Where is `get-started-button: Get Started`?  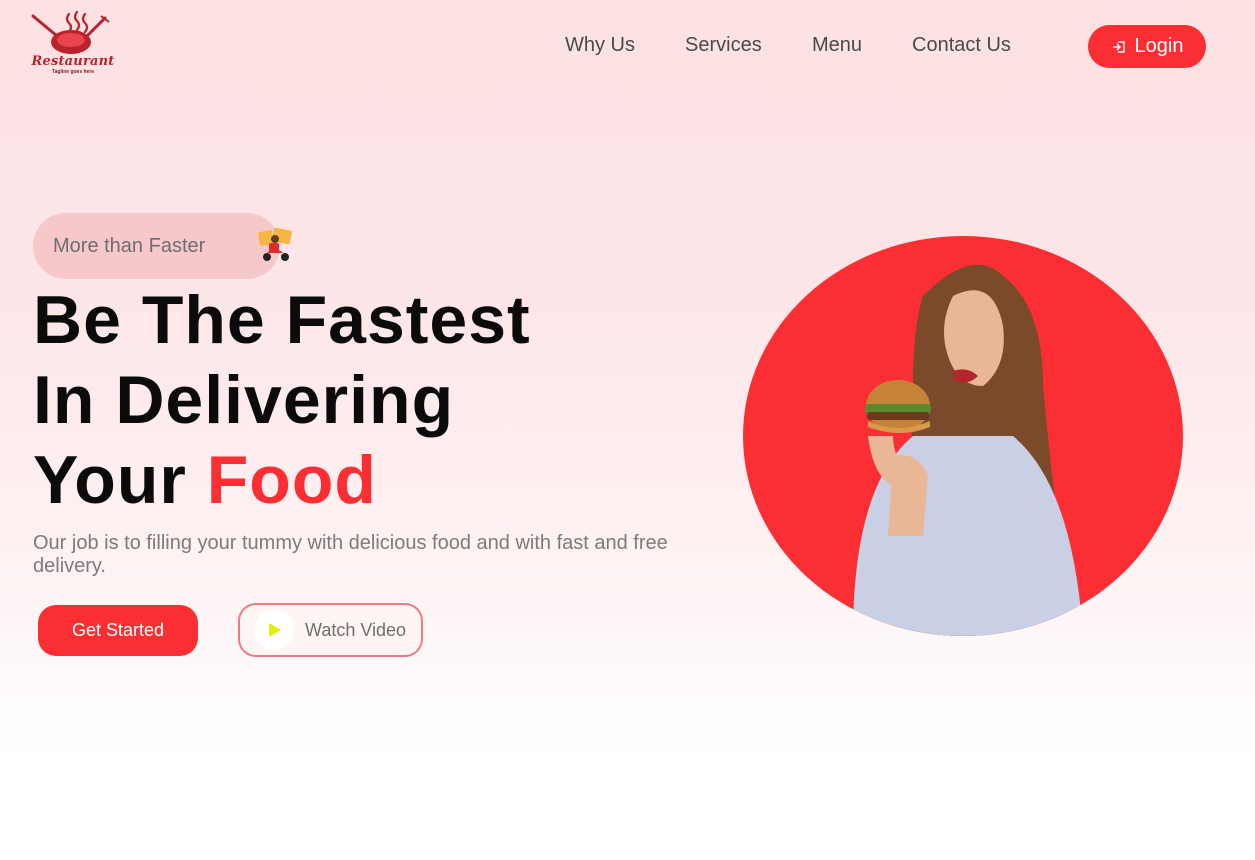
get-started-button: Get Started is located at coordinates (118, 630).